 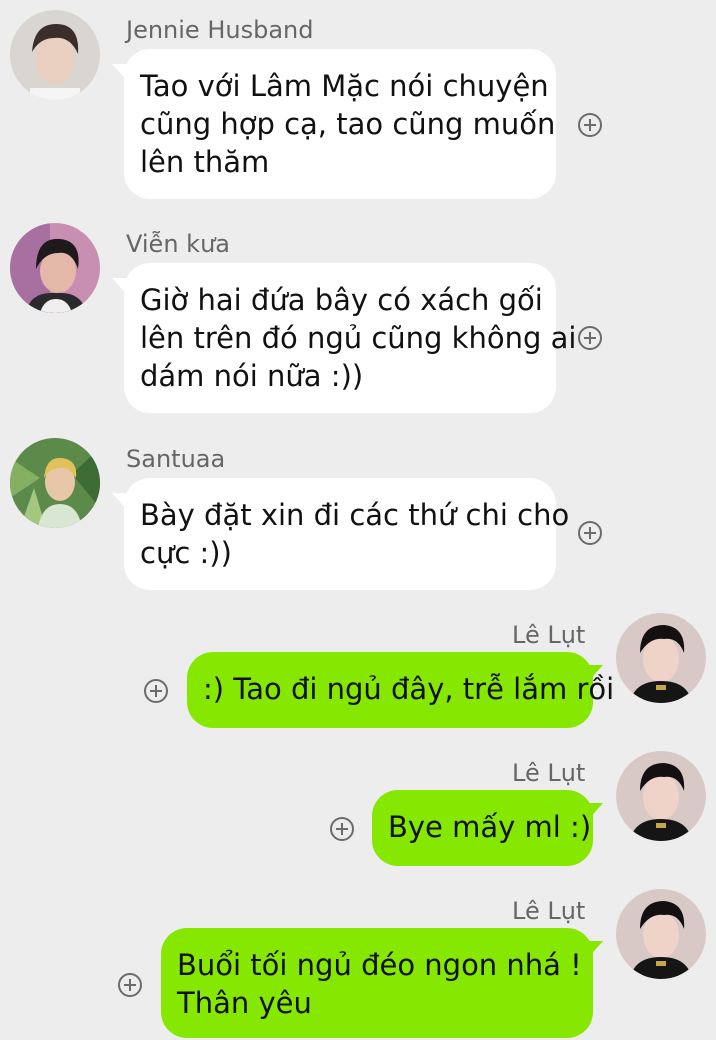 I want to click on message-text-line: dám nói nữa :)), so click(x=252, y=376).